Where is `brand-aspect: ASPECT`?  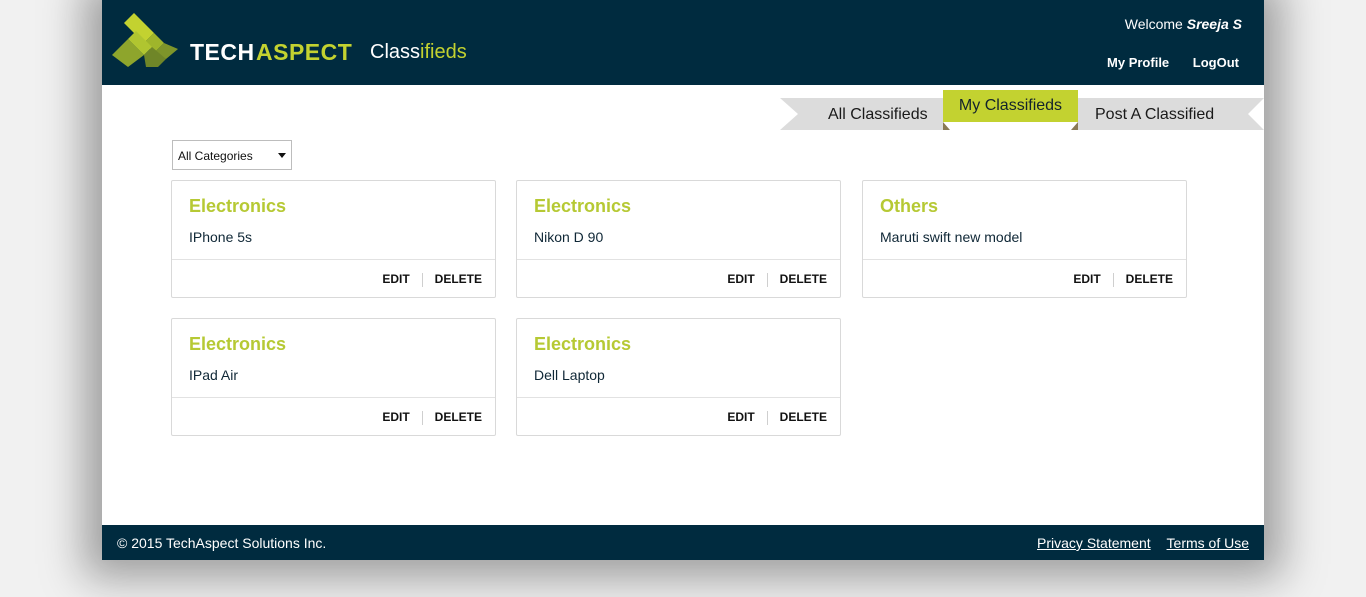
brand-aspect: ASPECT is located at coordinates (304, 52).